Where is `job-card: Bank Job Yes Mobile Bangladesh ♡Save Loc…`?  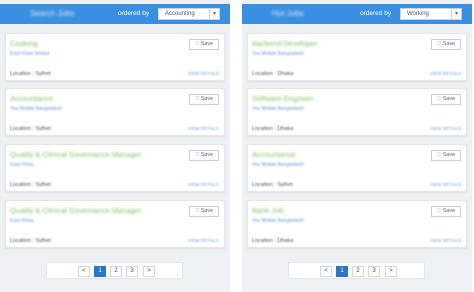
job-card: Bank Job Yes Mobile Bangladesh ♡Save Loc… is located at coordinates (357, 224).